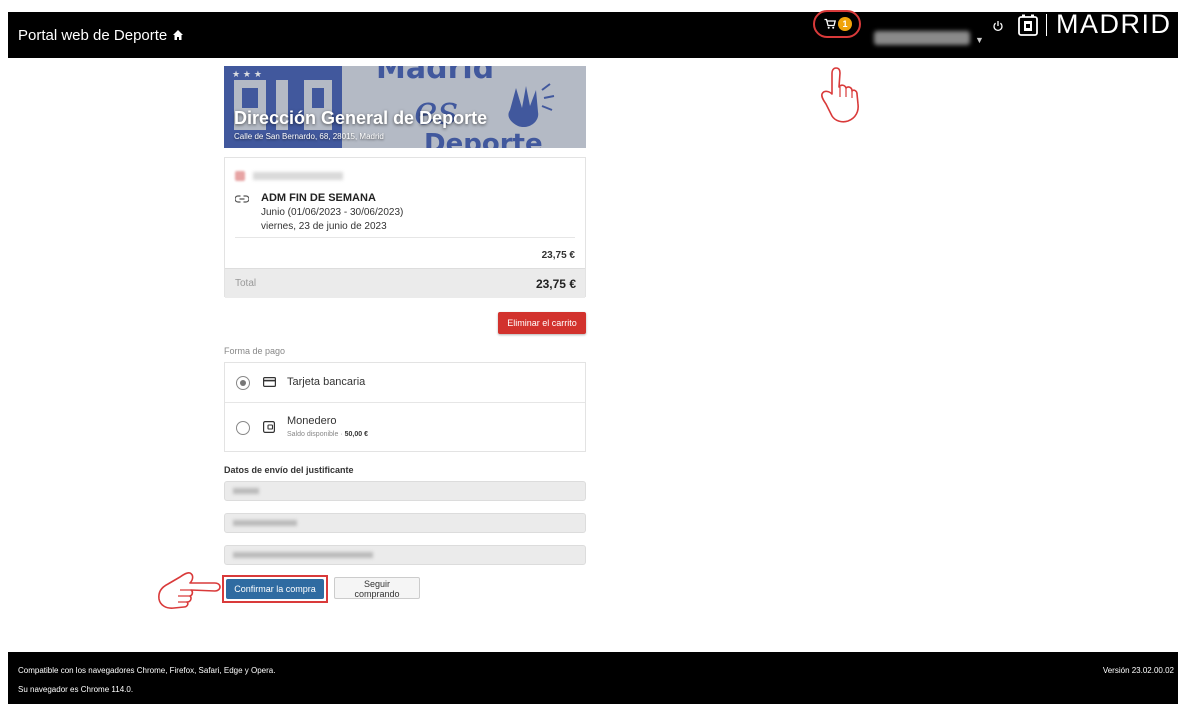 The height and width of the screenshot is (704, 1178). I want to click on browser-info-text: Su navegador es Chrome 114.0., so click(76, 689).